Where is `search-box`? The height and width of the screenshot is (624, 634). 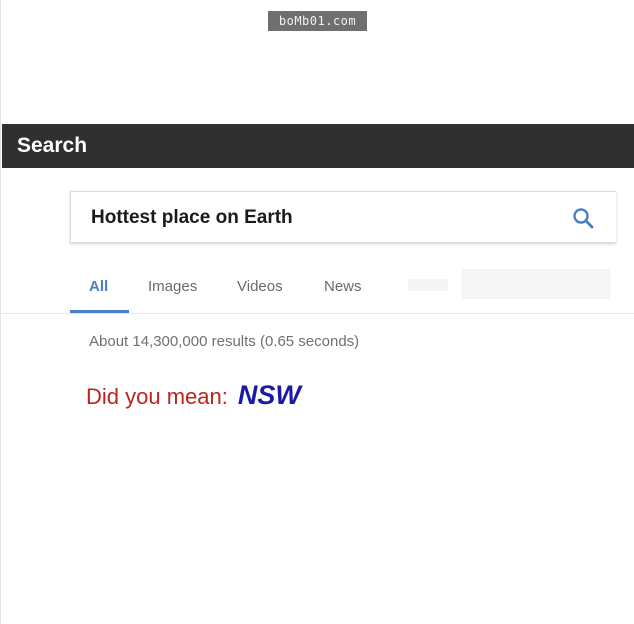 search-box is located at coordinates (343, 217).